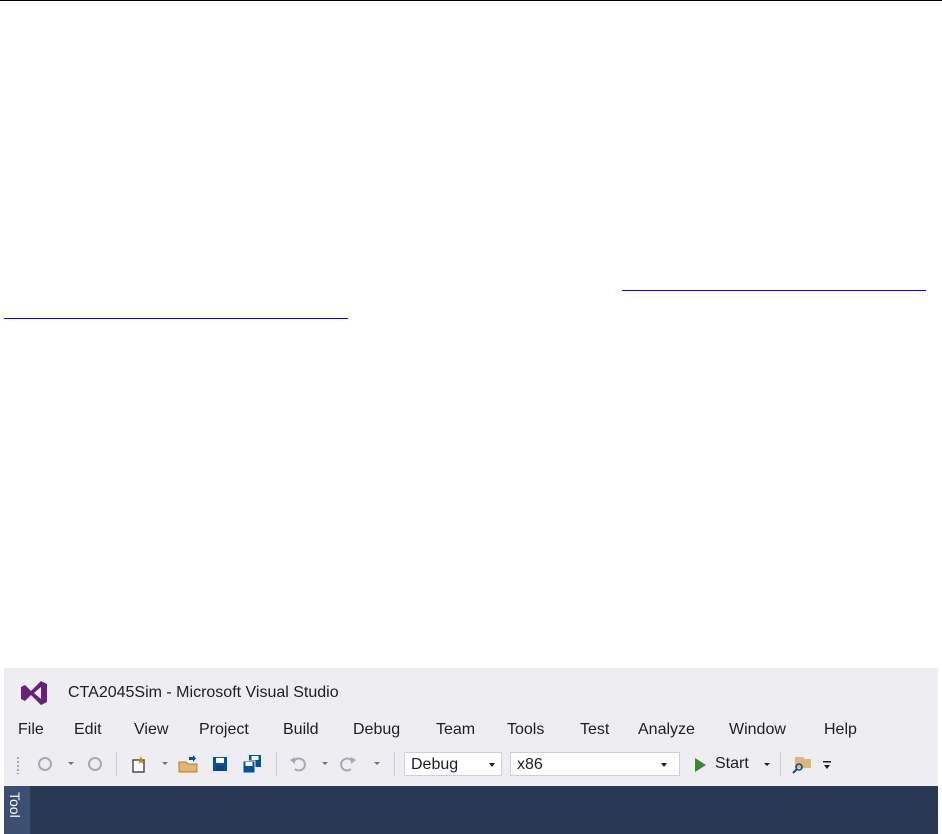 The image size is (942, 834). What do you see at coordinates (471, 692) in the screenshot?
I see `title-bar: CTA2045Sim - Microsoft Visual Studio` at bounding box center [471, 692].